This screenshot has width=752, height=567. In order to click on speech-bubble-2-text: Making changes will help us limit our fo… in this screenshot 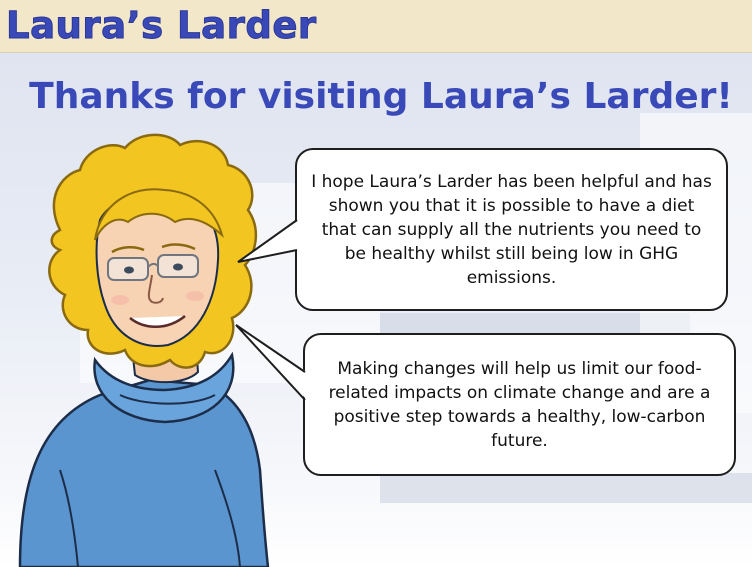, I will do `click(519, 404)`.